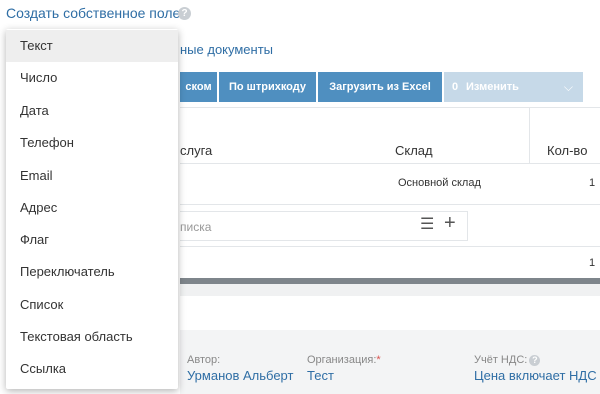  Describe the element at coordinates (320, 375) in the screenshot. I see `organization-value: Тест` at that location.